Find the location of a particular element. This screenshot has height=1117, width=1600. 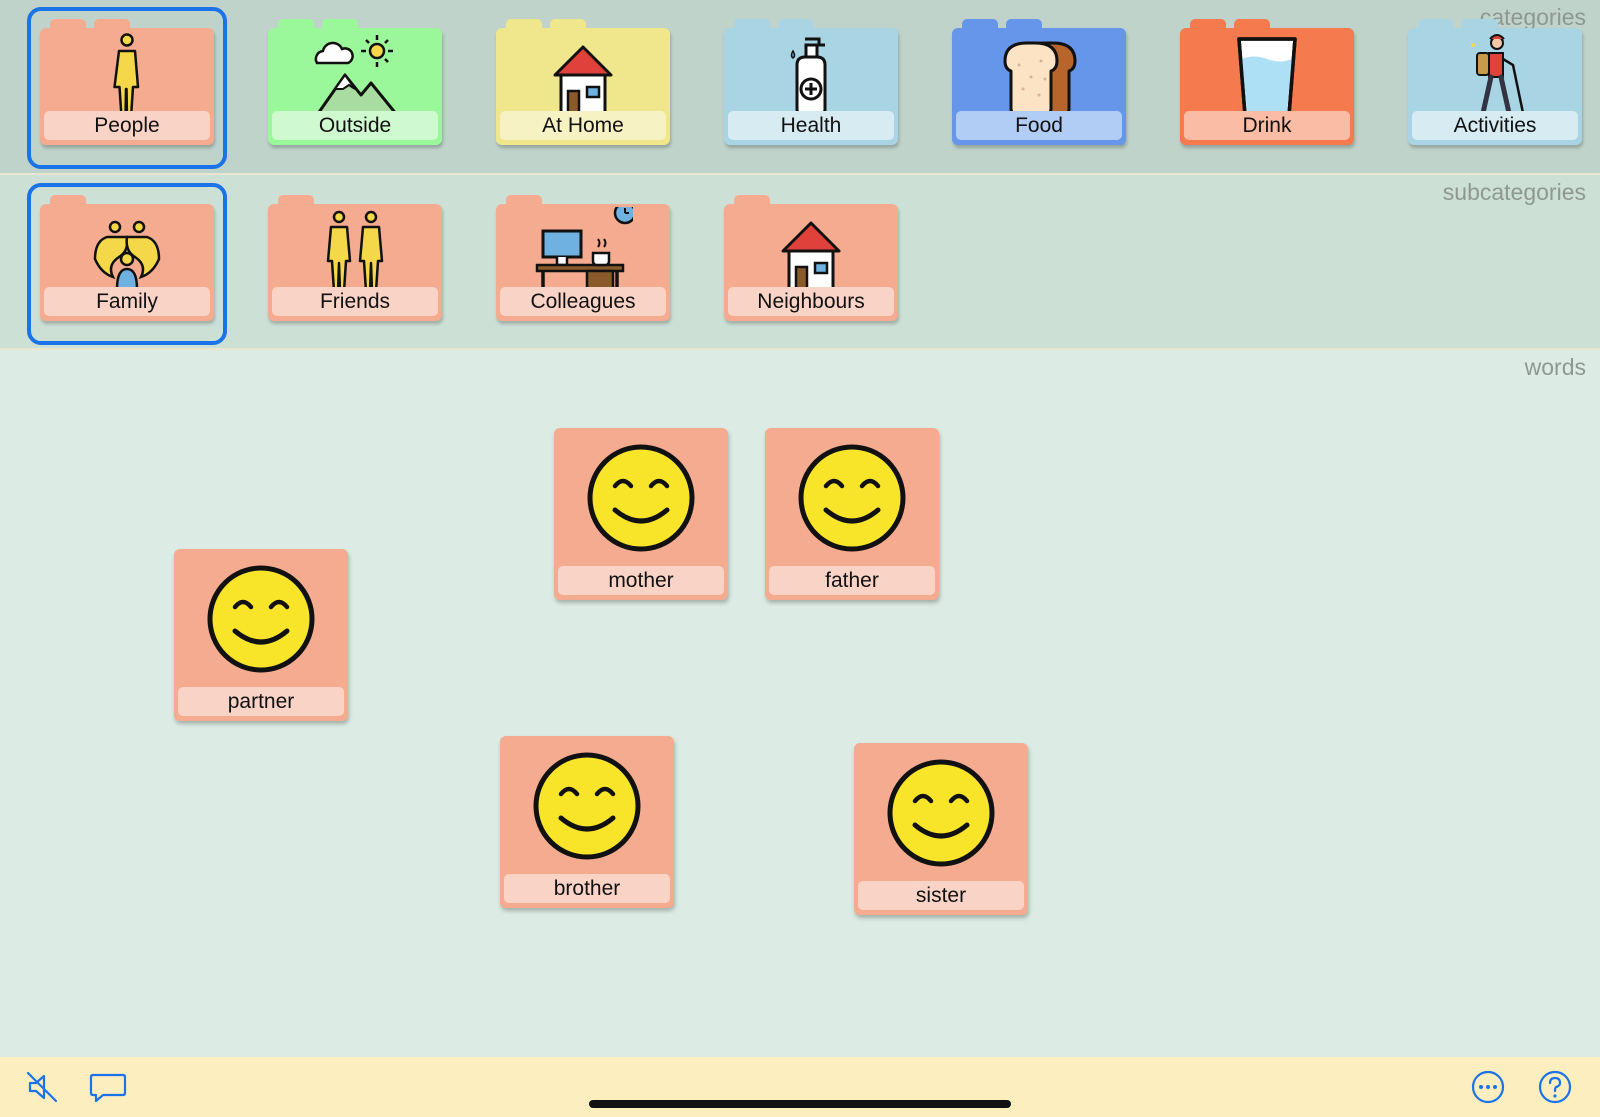

word-label: mother is located at coordinates (641, 580).